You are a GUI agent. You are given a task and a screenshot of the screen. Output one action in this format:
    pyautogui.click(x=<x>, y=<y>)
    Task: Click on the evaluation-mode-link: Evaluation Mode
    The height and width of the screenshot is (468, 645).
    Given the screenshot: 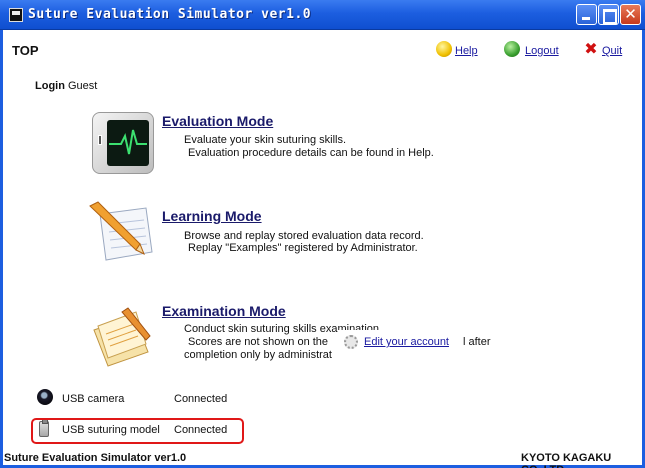 What is the action you would take?
    pyautogui.click(x=217, y=121)
    